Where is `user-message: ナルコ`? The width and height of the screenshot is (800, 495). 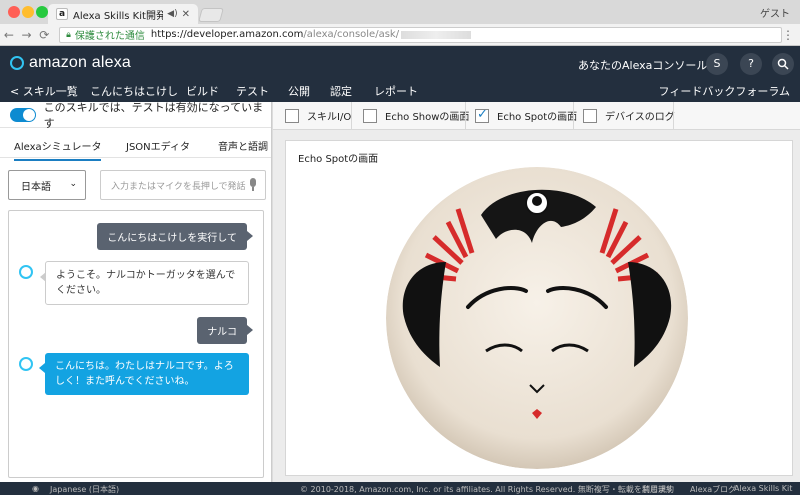 user-message: ナルコ is located at coordinates (225, 330).